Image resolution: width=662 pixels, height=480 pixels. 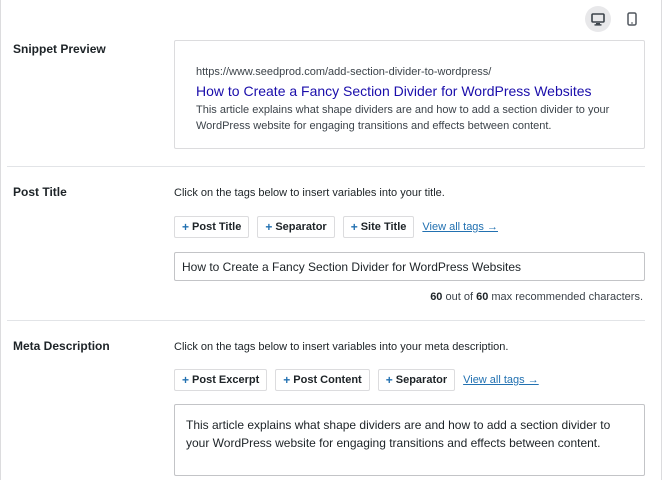 What do you see at coordinates (40, 192) in the screenshot?
I see `post-title-label: Post Title` at bounding box center [40, 192].